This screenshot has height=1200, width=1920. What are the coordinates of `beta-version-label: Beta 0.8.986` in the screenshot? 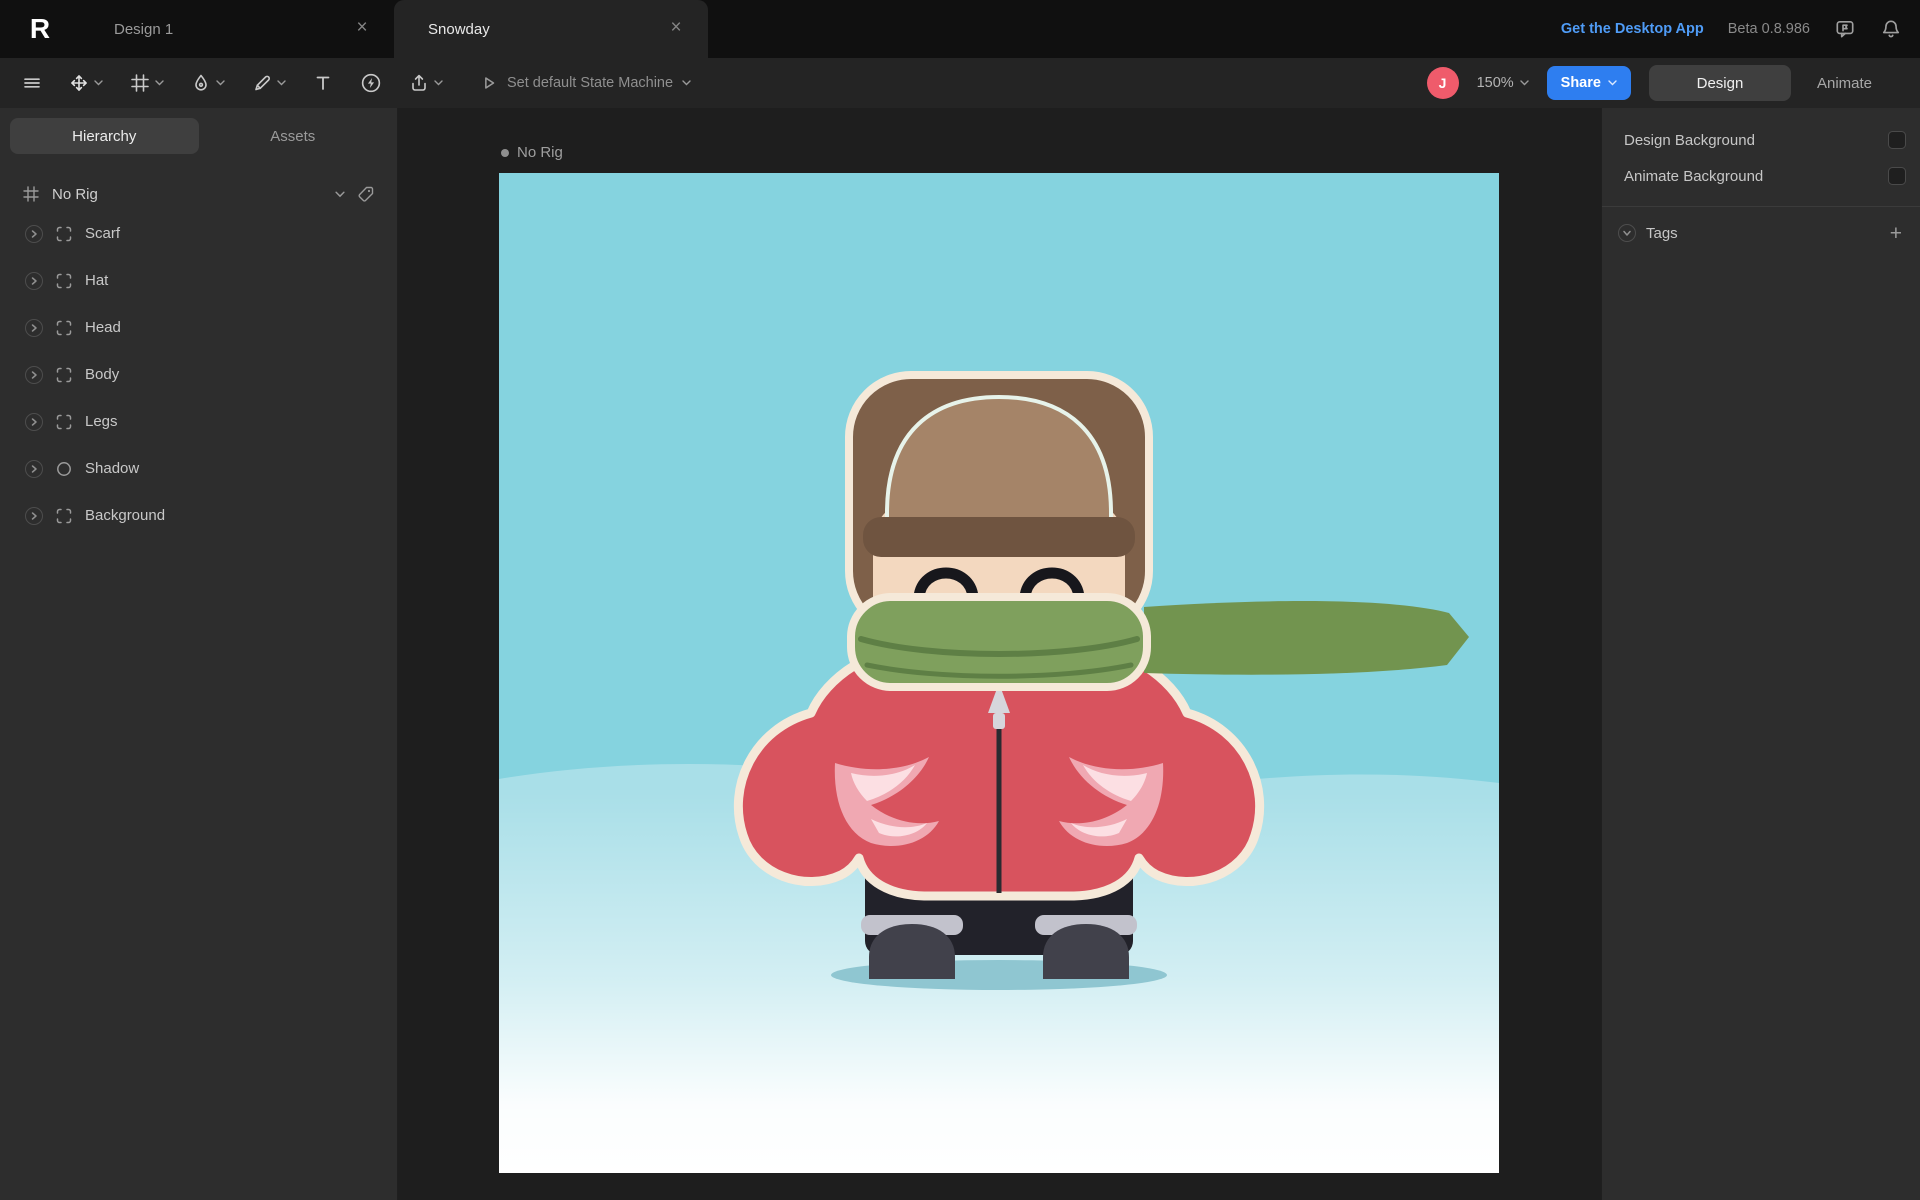 It's located at (1768, 29).